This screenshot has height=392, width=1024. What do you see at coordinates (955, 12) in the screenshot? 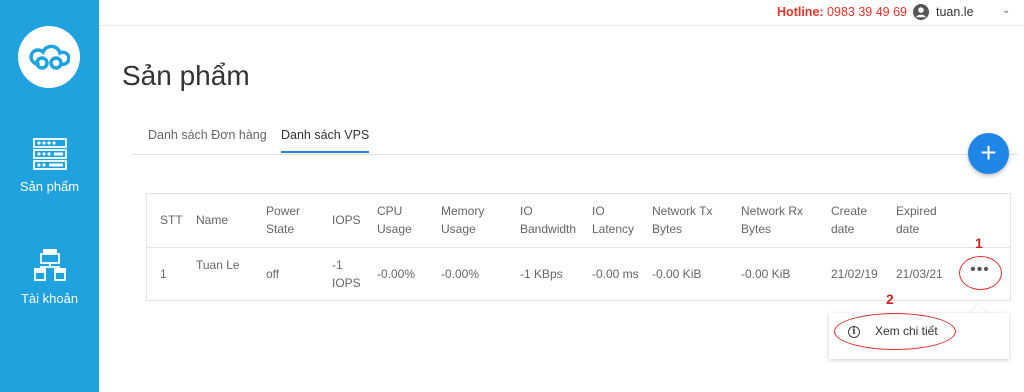
I see `username: tuan.le` at bounding box center [955, 12].